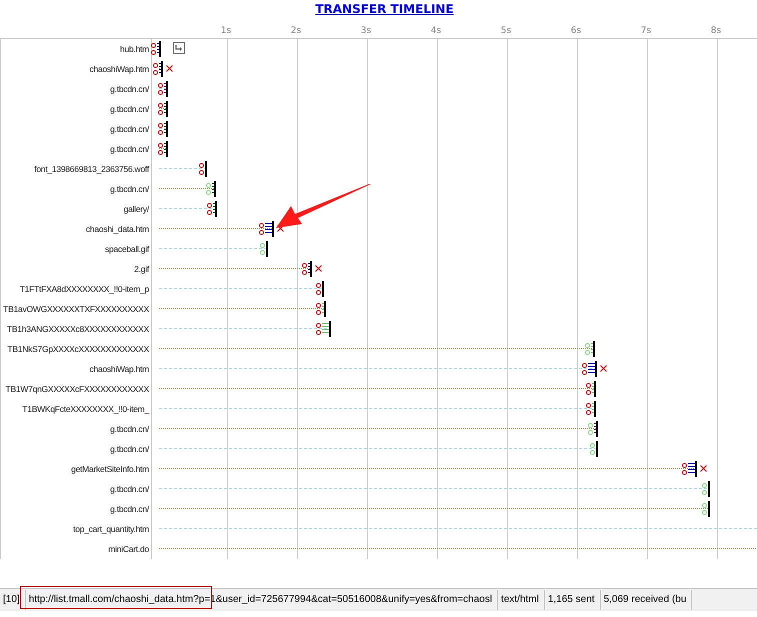 This screenshot has width=757, height=617. Describe the element at coordinates (572, 600) in the screenshot. I see `status-text: 1,165 sent` at that location.